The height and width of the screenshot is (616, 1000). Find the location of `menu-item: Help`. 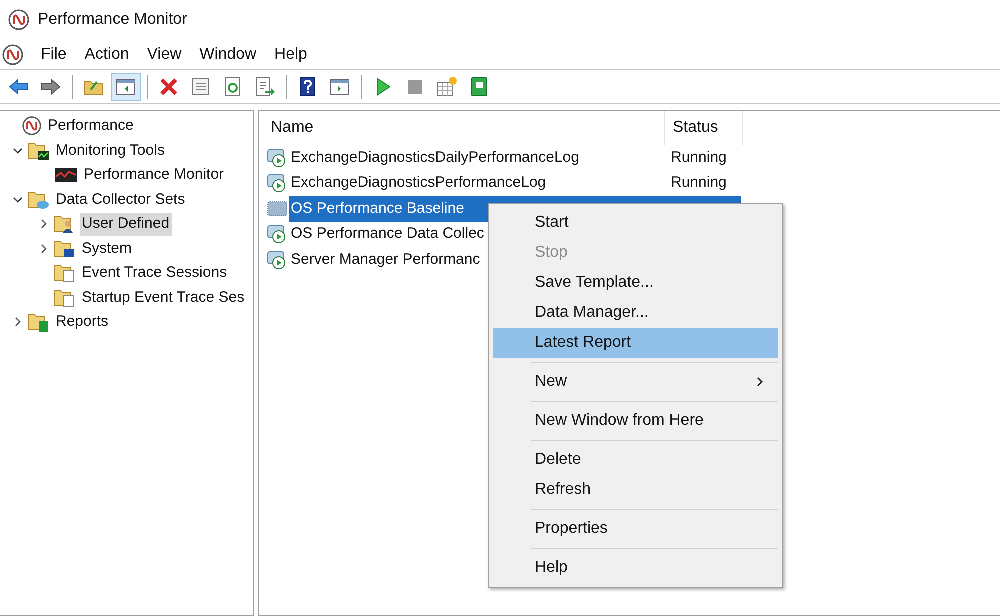

menu-item: Help is located at coordinates (291, 54).